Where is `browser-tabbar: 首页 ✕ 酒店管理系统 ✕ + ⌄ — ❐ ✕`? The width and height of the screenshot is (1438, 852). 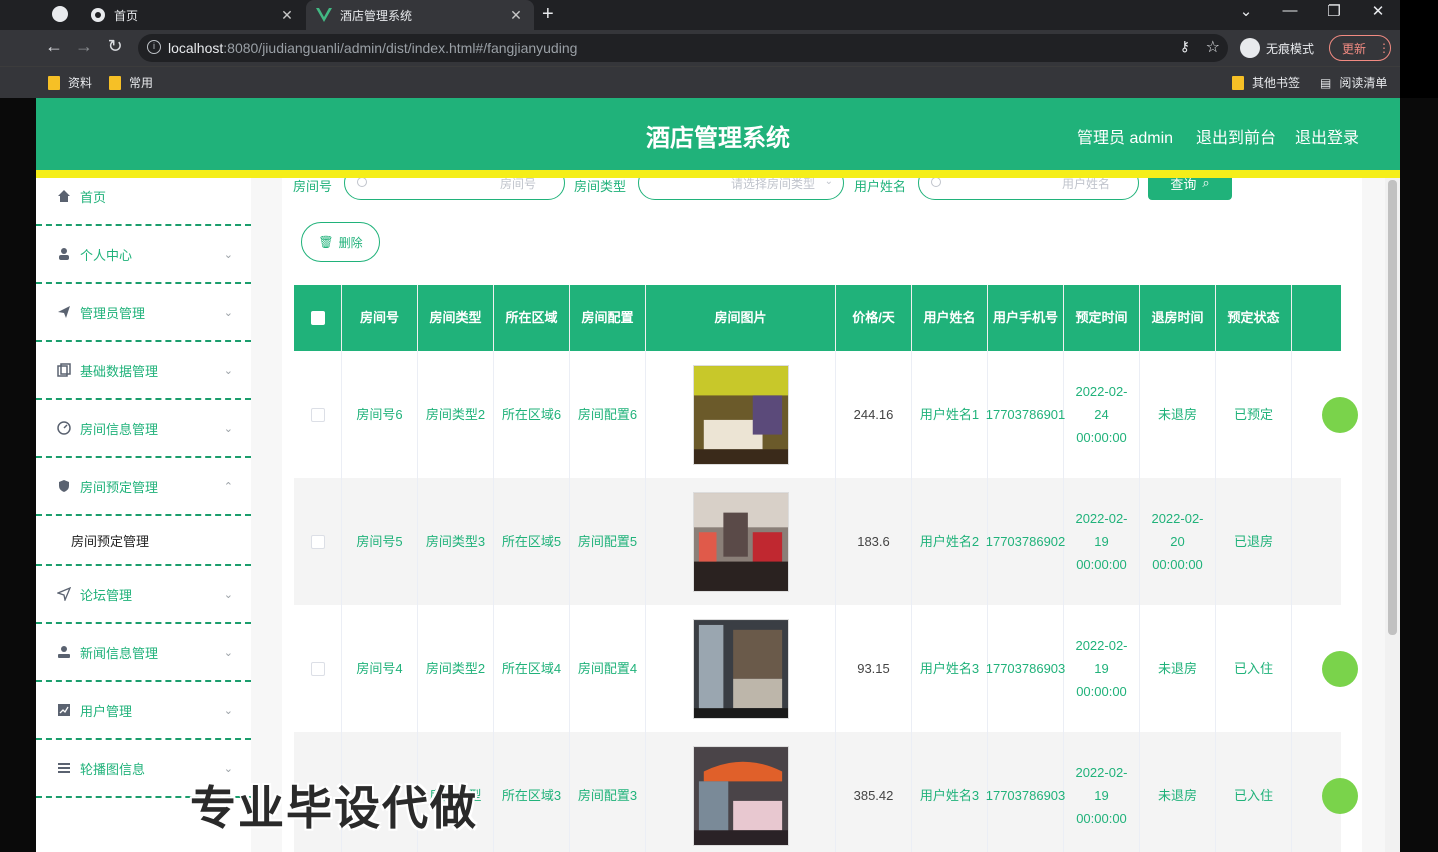 browser-tabbar: 首页 ✕ 酒店管理系统 ✕ + ⌄ — ❐ ✕ is located at coordinates (700, 15).